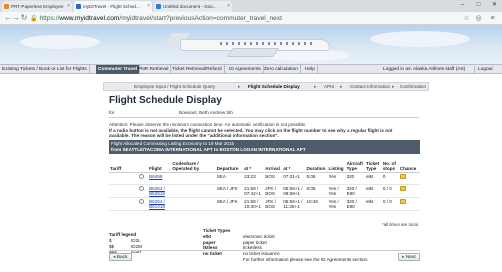 This screenshot has height=272, width=502. I want to click on passenger-row: for Bowsant, Beth Andrew bth, so click(264, 114).